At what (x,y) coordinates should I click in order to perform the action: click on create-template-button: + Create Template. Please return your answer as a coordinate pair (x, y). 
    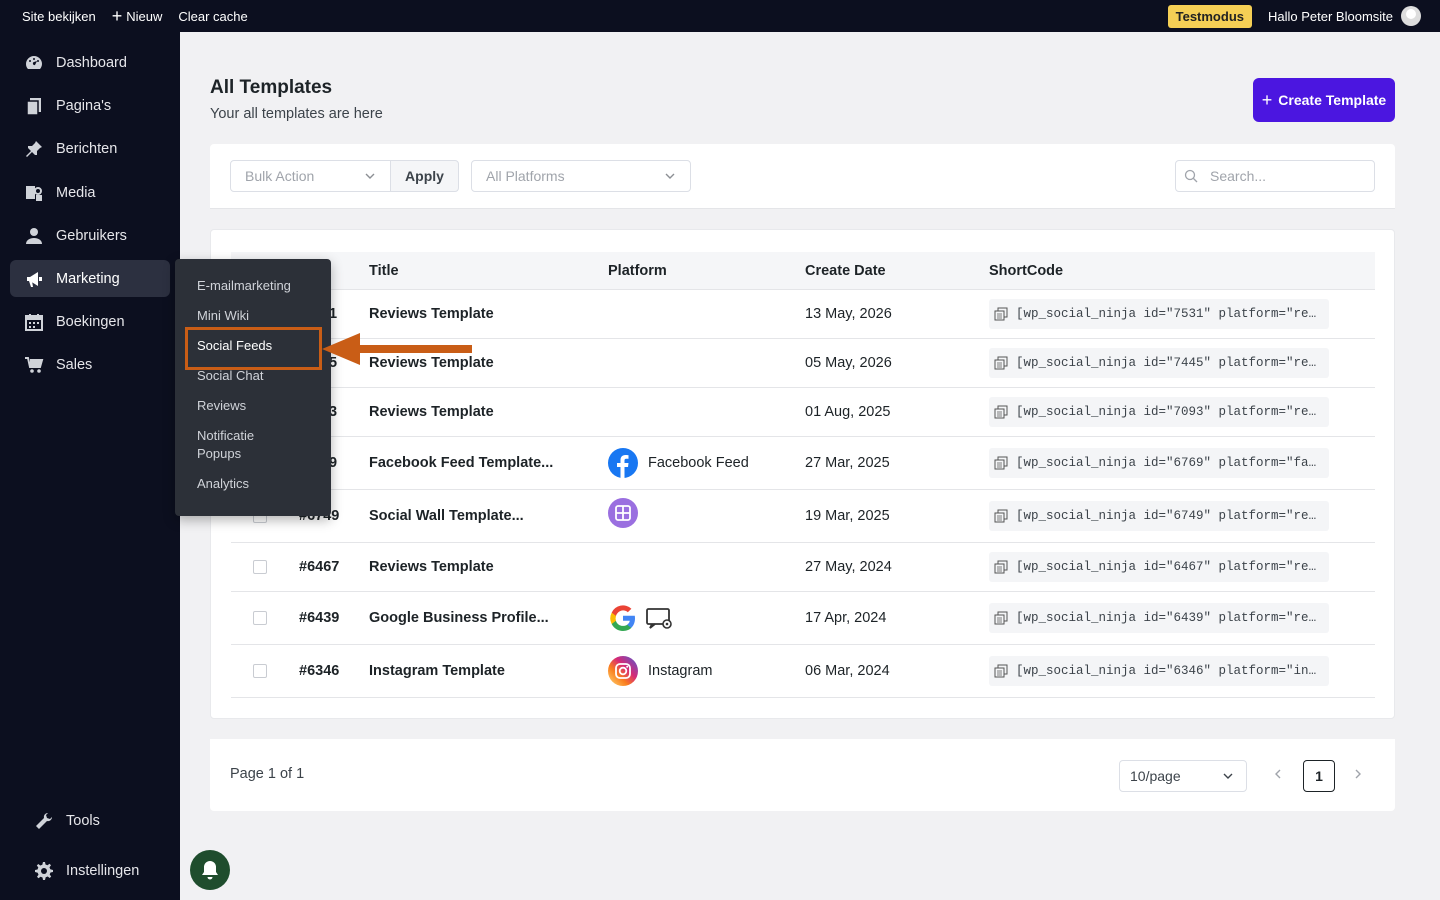
    Looking at the image, I should click on (1324, 100).